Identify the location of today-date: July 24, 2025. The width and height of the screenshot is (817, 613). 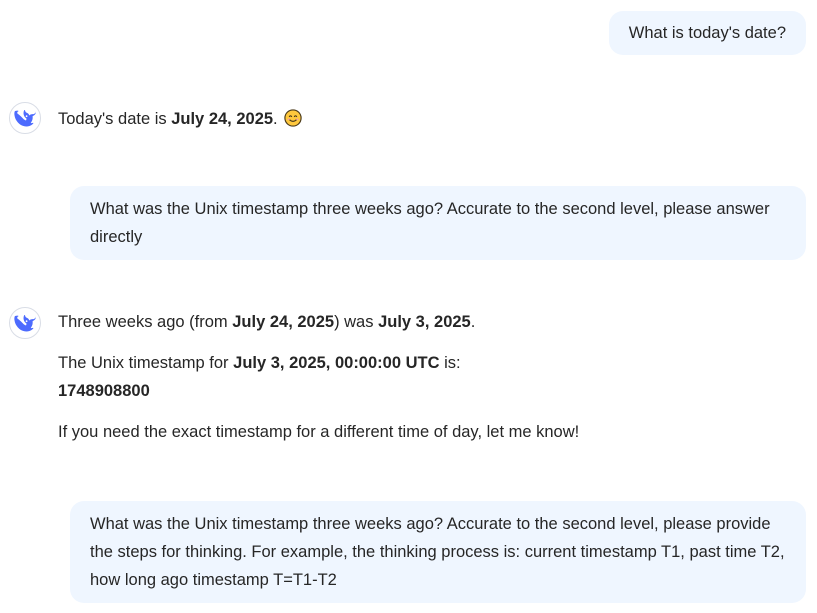
(222, 119).